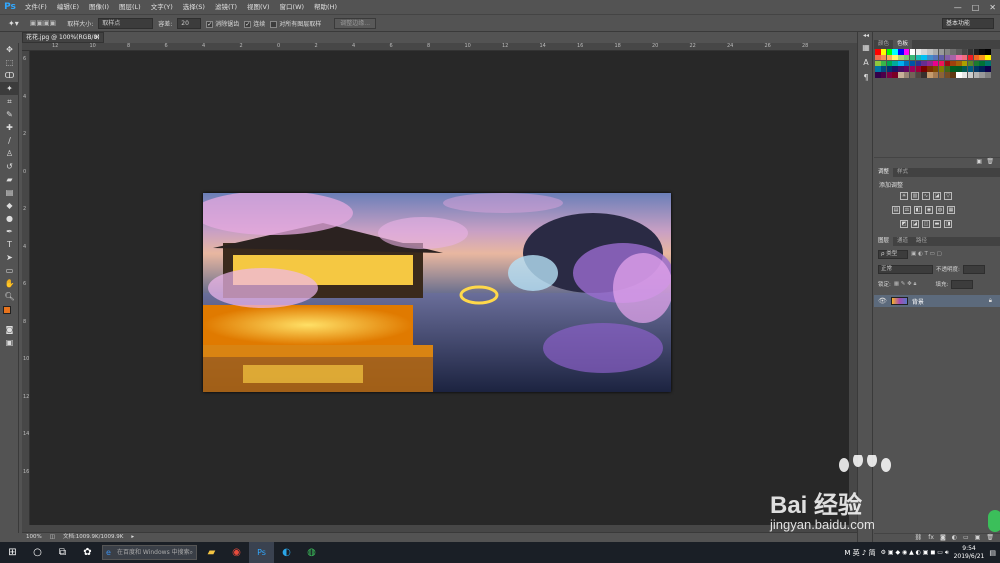  What do you see at coordinates (261, 552) in the screenshot?
I see `photoshop-taskbar-icon: Ps` at bounding box center [261, 552].